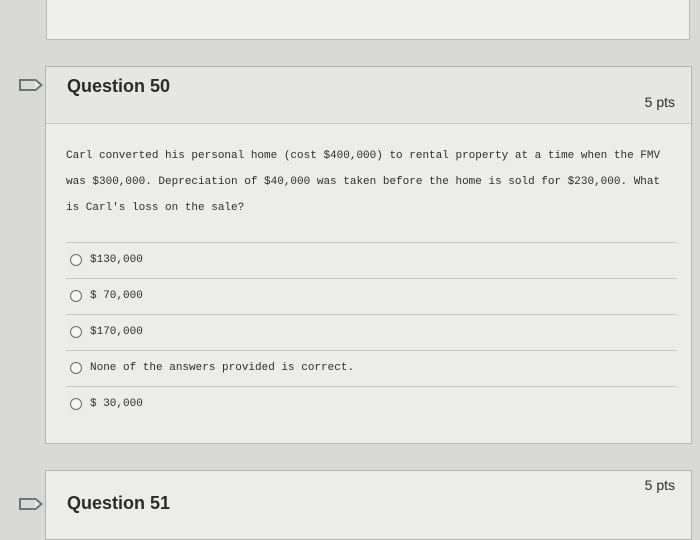 This screenshot has width=700, height=540. I want to click on answer-option: None of the answers provided is correct., so click(371, 368).